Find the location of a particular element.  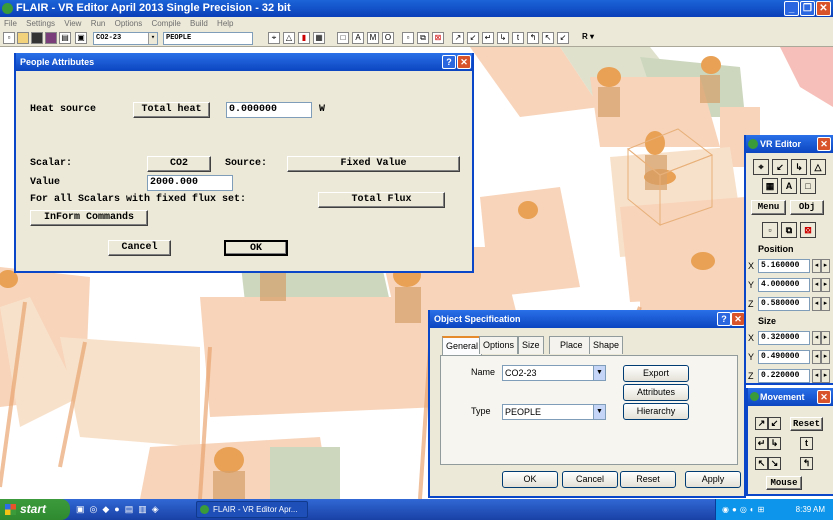

position-y-increment: ▸ is located at coordinates (825, 285).